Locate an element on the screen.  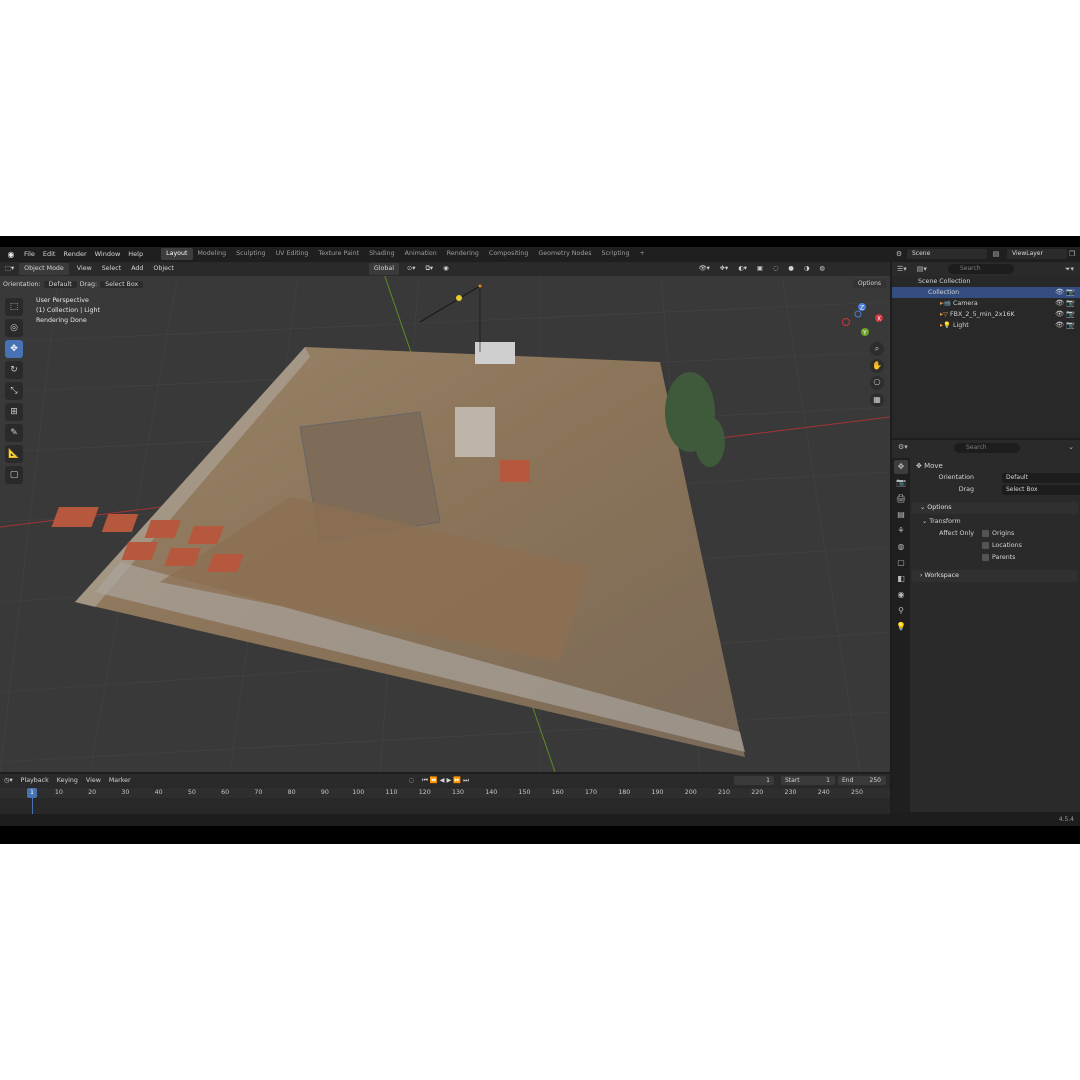
locations-checkbox: Locations is located at coordinates (1002, 546).